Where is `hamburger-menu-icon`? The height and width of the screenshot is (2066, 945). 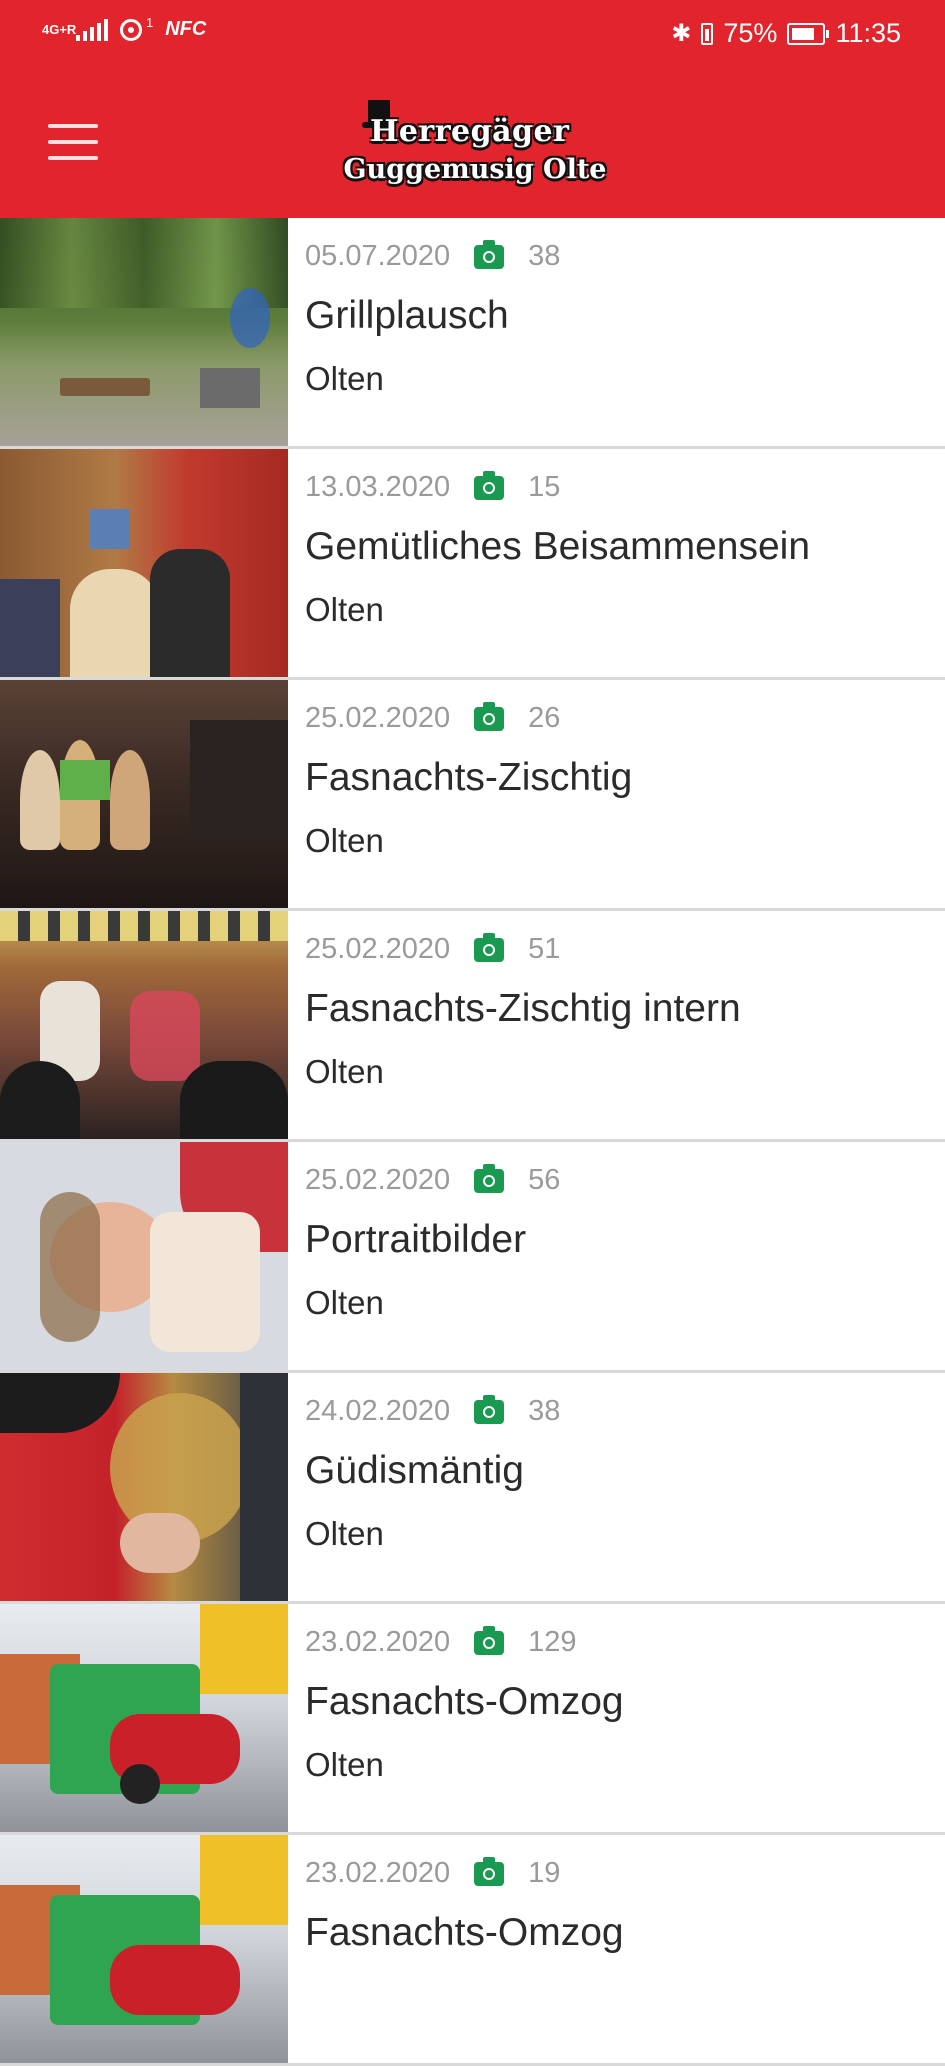 hamburger-menu-icon is located at coordinates (73, 142).